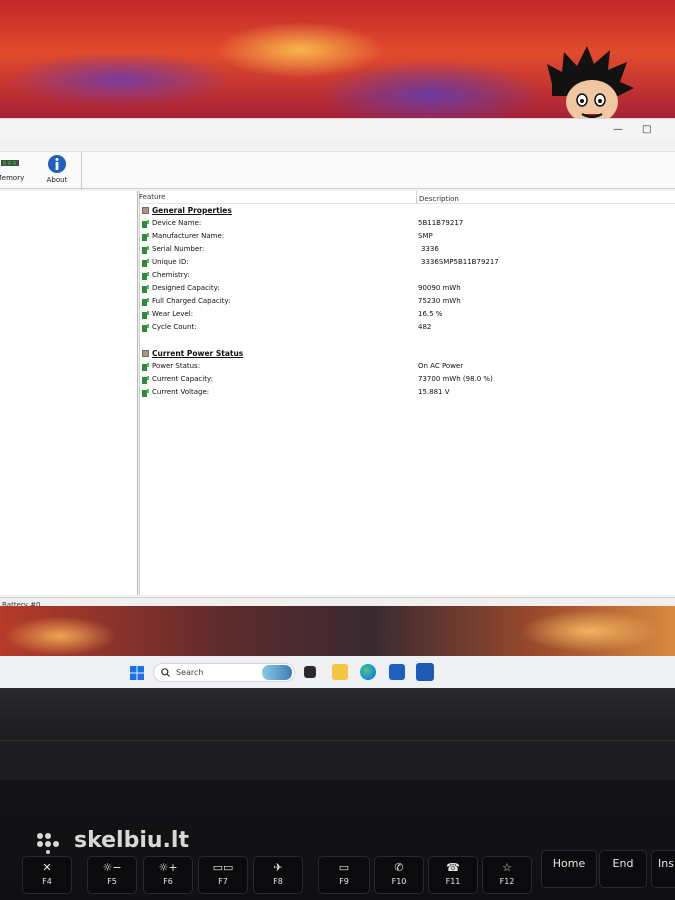 The image size is (675, 900). Describe the element at coordinates (290, 353) in the screenshot. I see `section-current-power-status: Current Power Status` at that location.